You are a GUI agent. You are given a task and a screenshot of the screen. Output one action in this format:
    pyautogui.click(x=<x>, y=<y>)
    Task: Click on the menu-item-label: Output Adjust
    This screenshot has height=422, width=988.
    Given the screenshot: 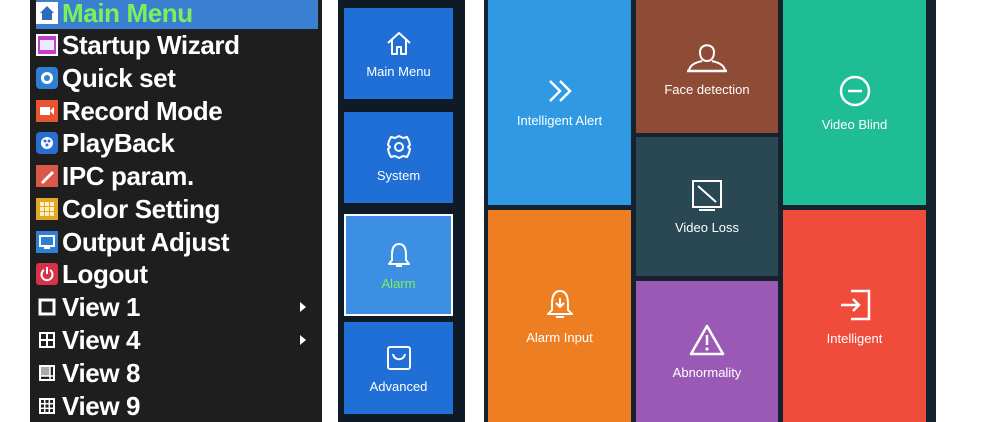 What is the action you would take?
    pyautogui.click(x=146, y=241)
    